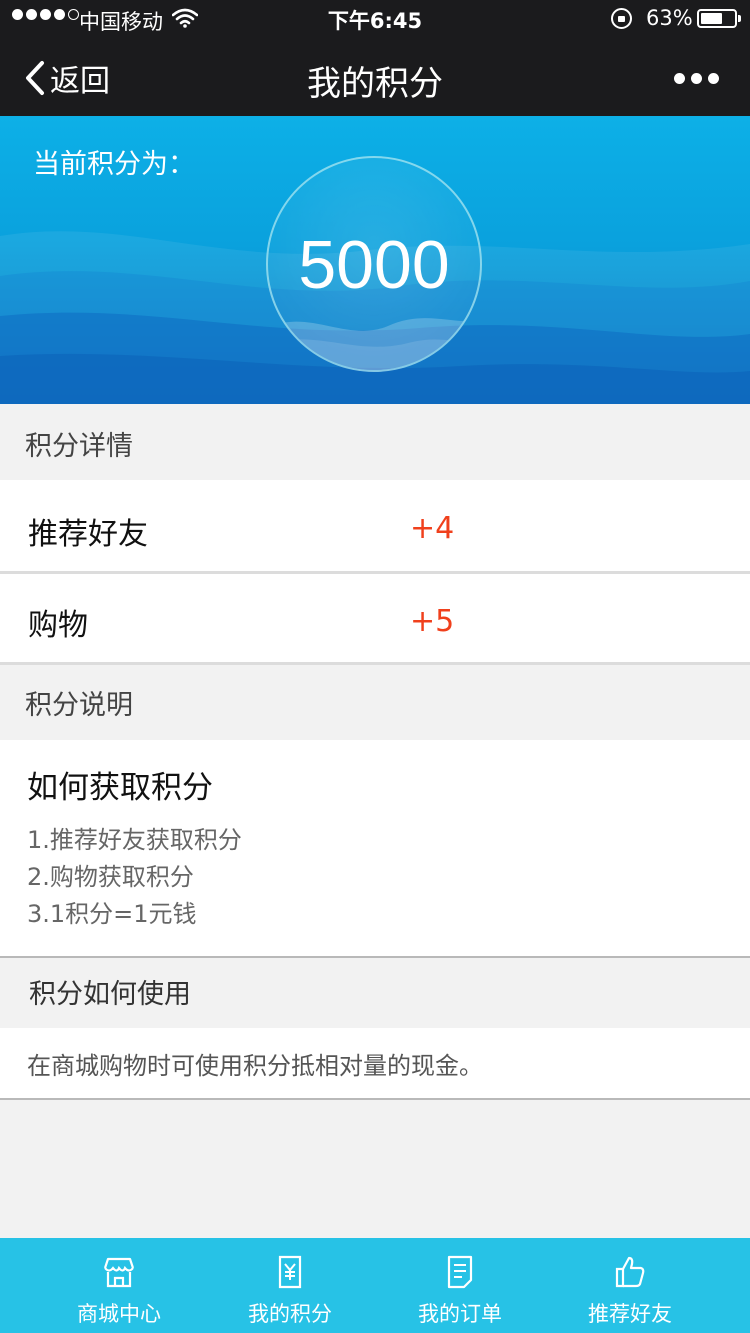 The width and height of the screenshot is (750, 1333). I want to click on section-divider, so click(375, 1099).